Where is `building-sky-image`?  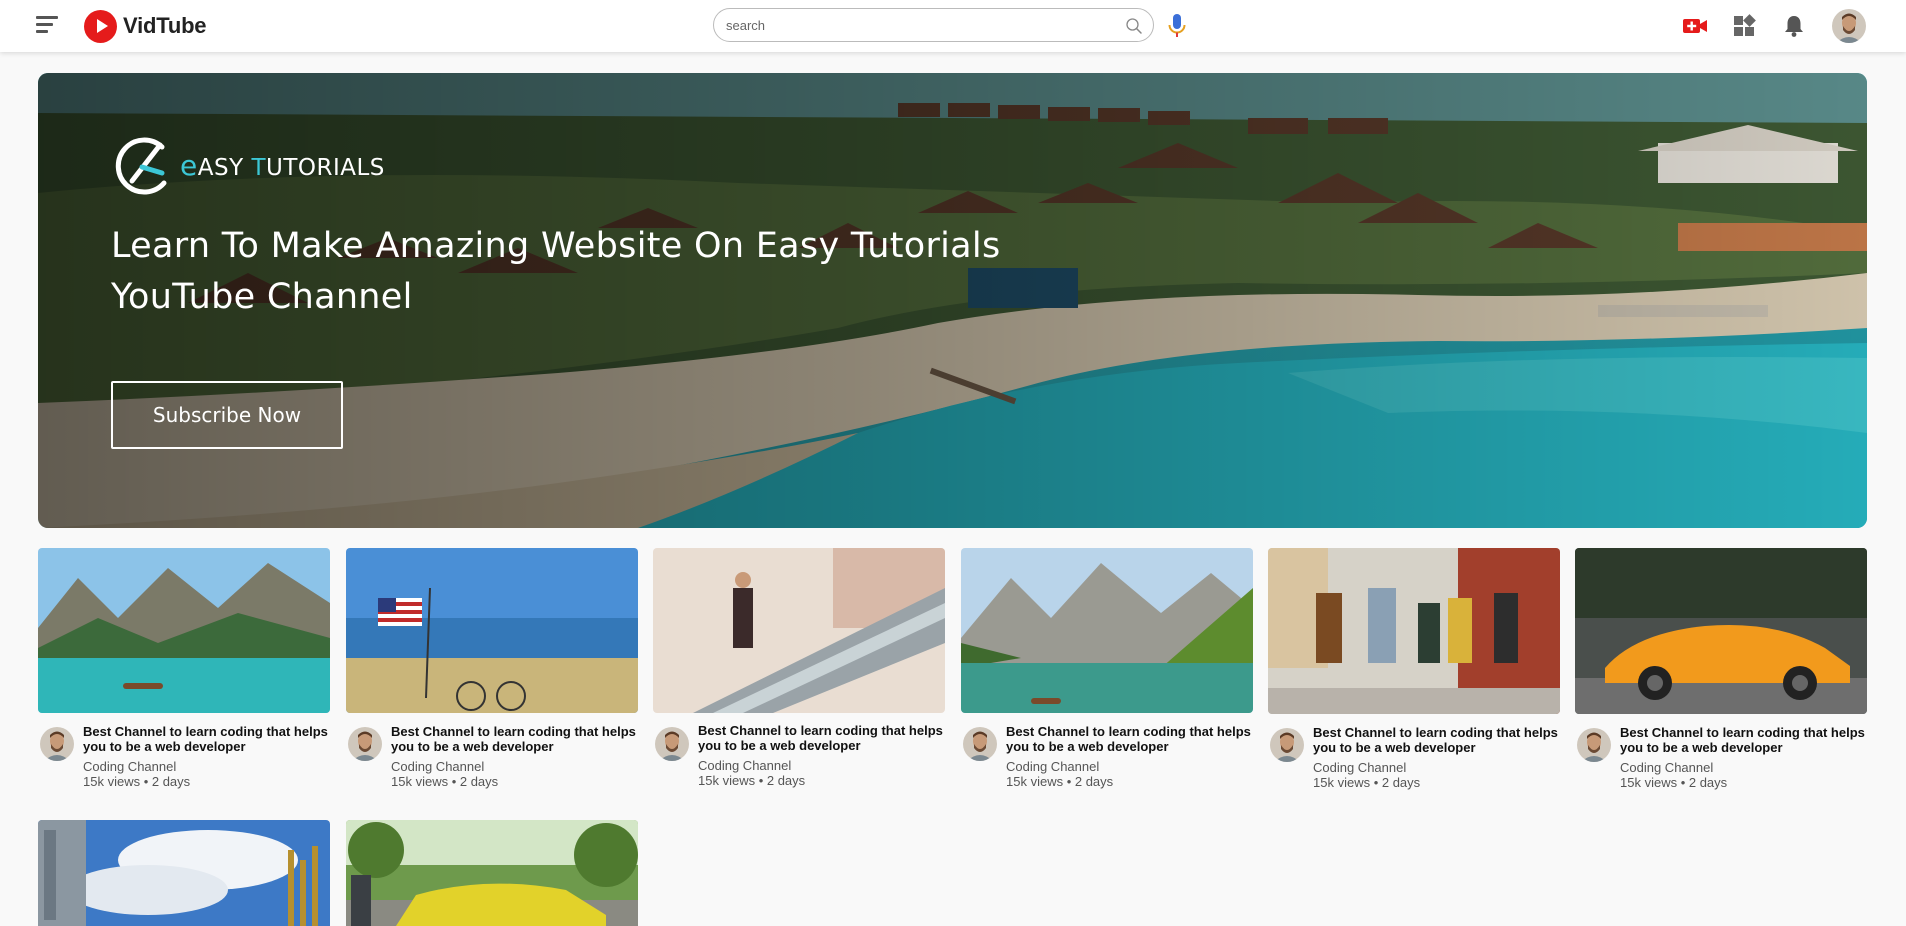 building-sky-image is located at coordinates (184, 873).